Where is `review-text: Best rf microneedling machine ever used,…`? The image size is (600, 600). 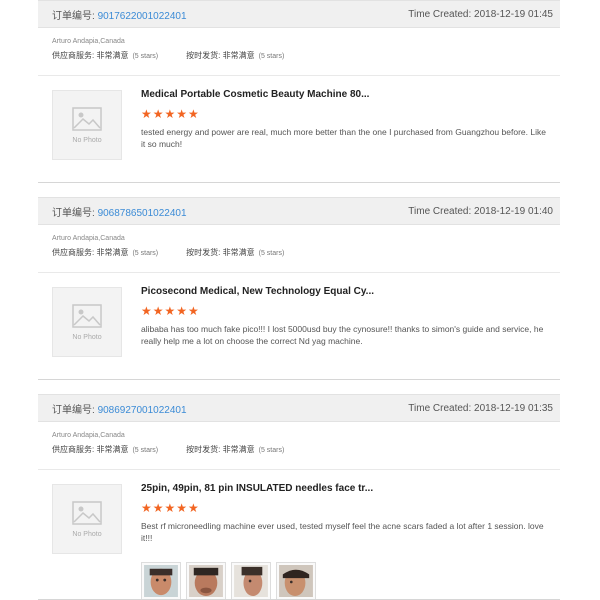
review-text: Best rf microneedling machine ever used,… is located at coordinates (342, 532).